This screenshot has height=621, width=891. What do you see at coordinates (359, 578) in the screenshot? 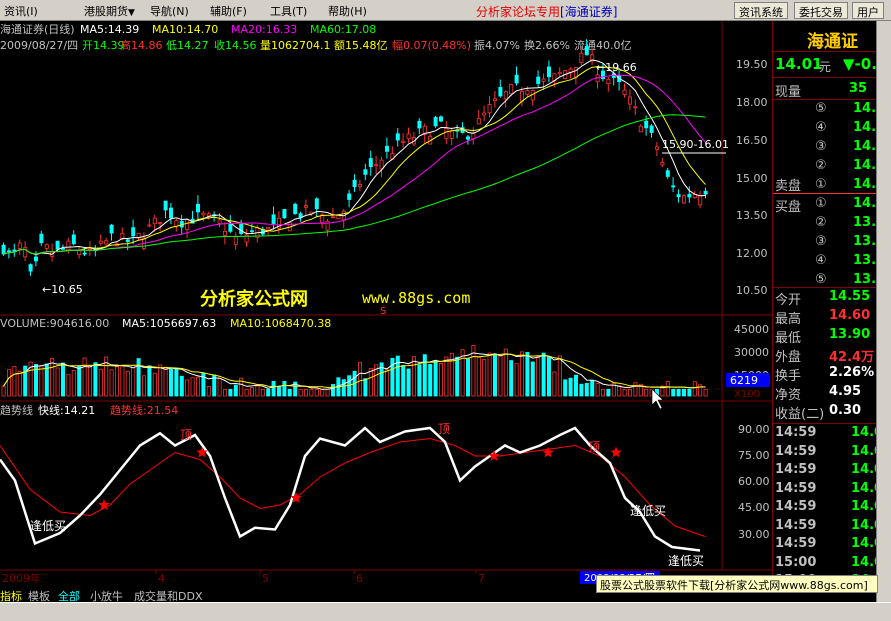
I see `x-tick: 6` at bounding box center [359, 578].